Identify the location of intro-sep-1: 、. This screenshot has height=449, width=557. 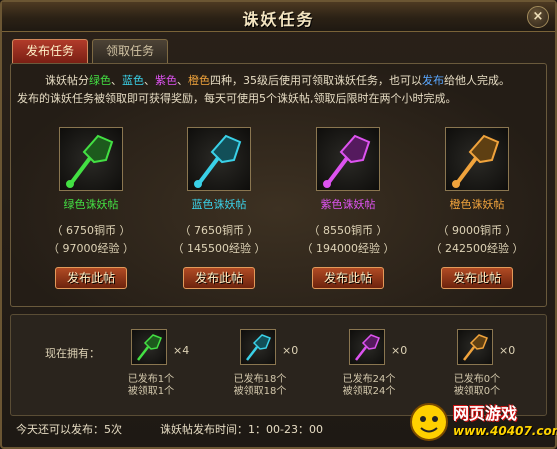
(116, 80).